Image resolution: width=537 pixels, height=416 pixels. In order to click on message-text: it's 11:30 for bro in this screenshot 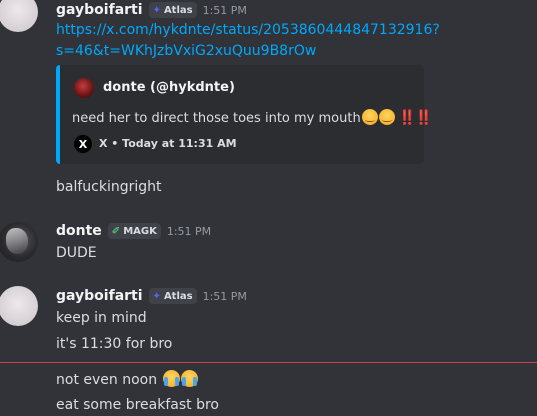, I will do `click(114, 344)`.